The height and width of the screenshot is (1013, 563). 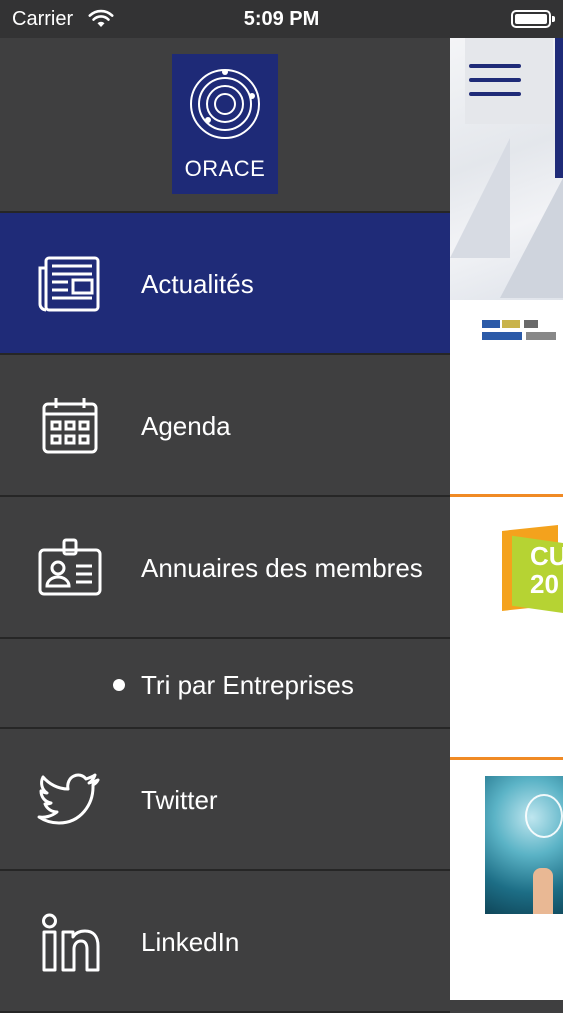 I want to click on menu-item-annuaires: Annuaires des membres, so click(x=225, y=568).